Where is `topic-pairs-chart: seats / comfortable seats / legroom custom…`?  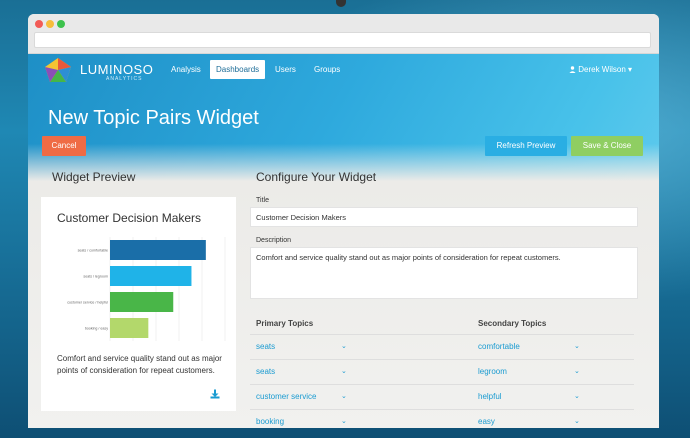
topic-pairs-chart: seats / comfortable seats / legroom custom… is located at coordinates (146, 289).